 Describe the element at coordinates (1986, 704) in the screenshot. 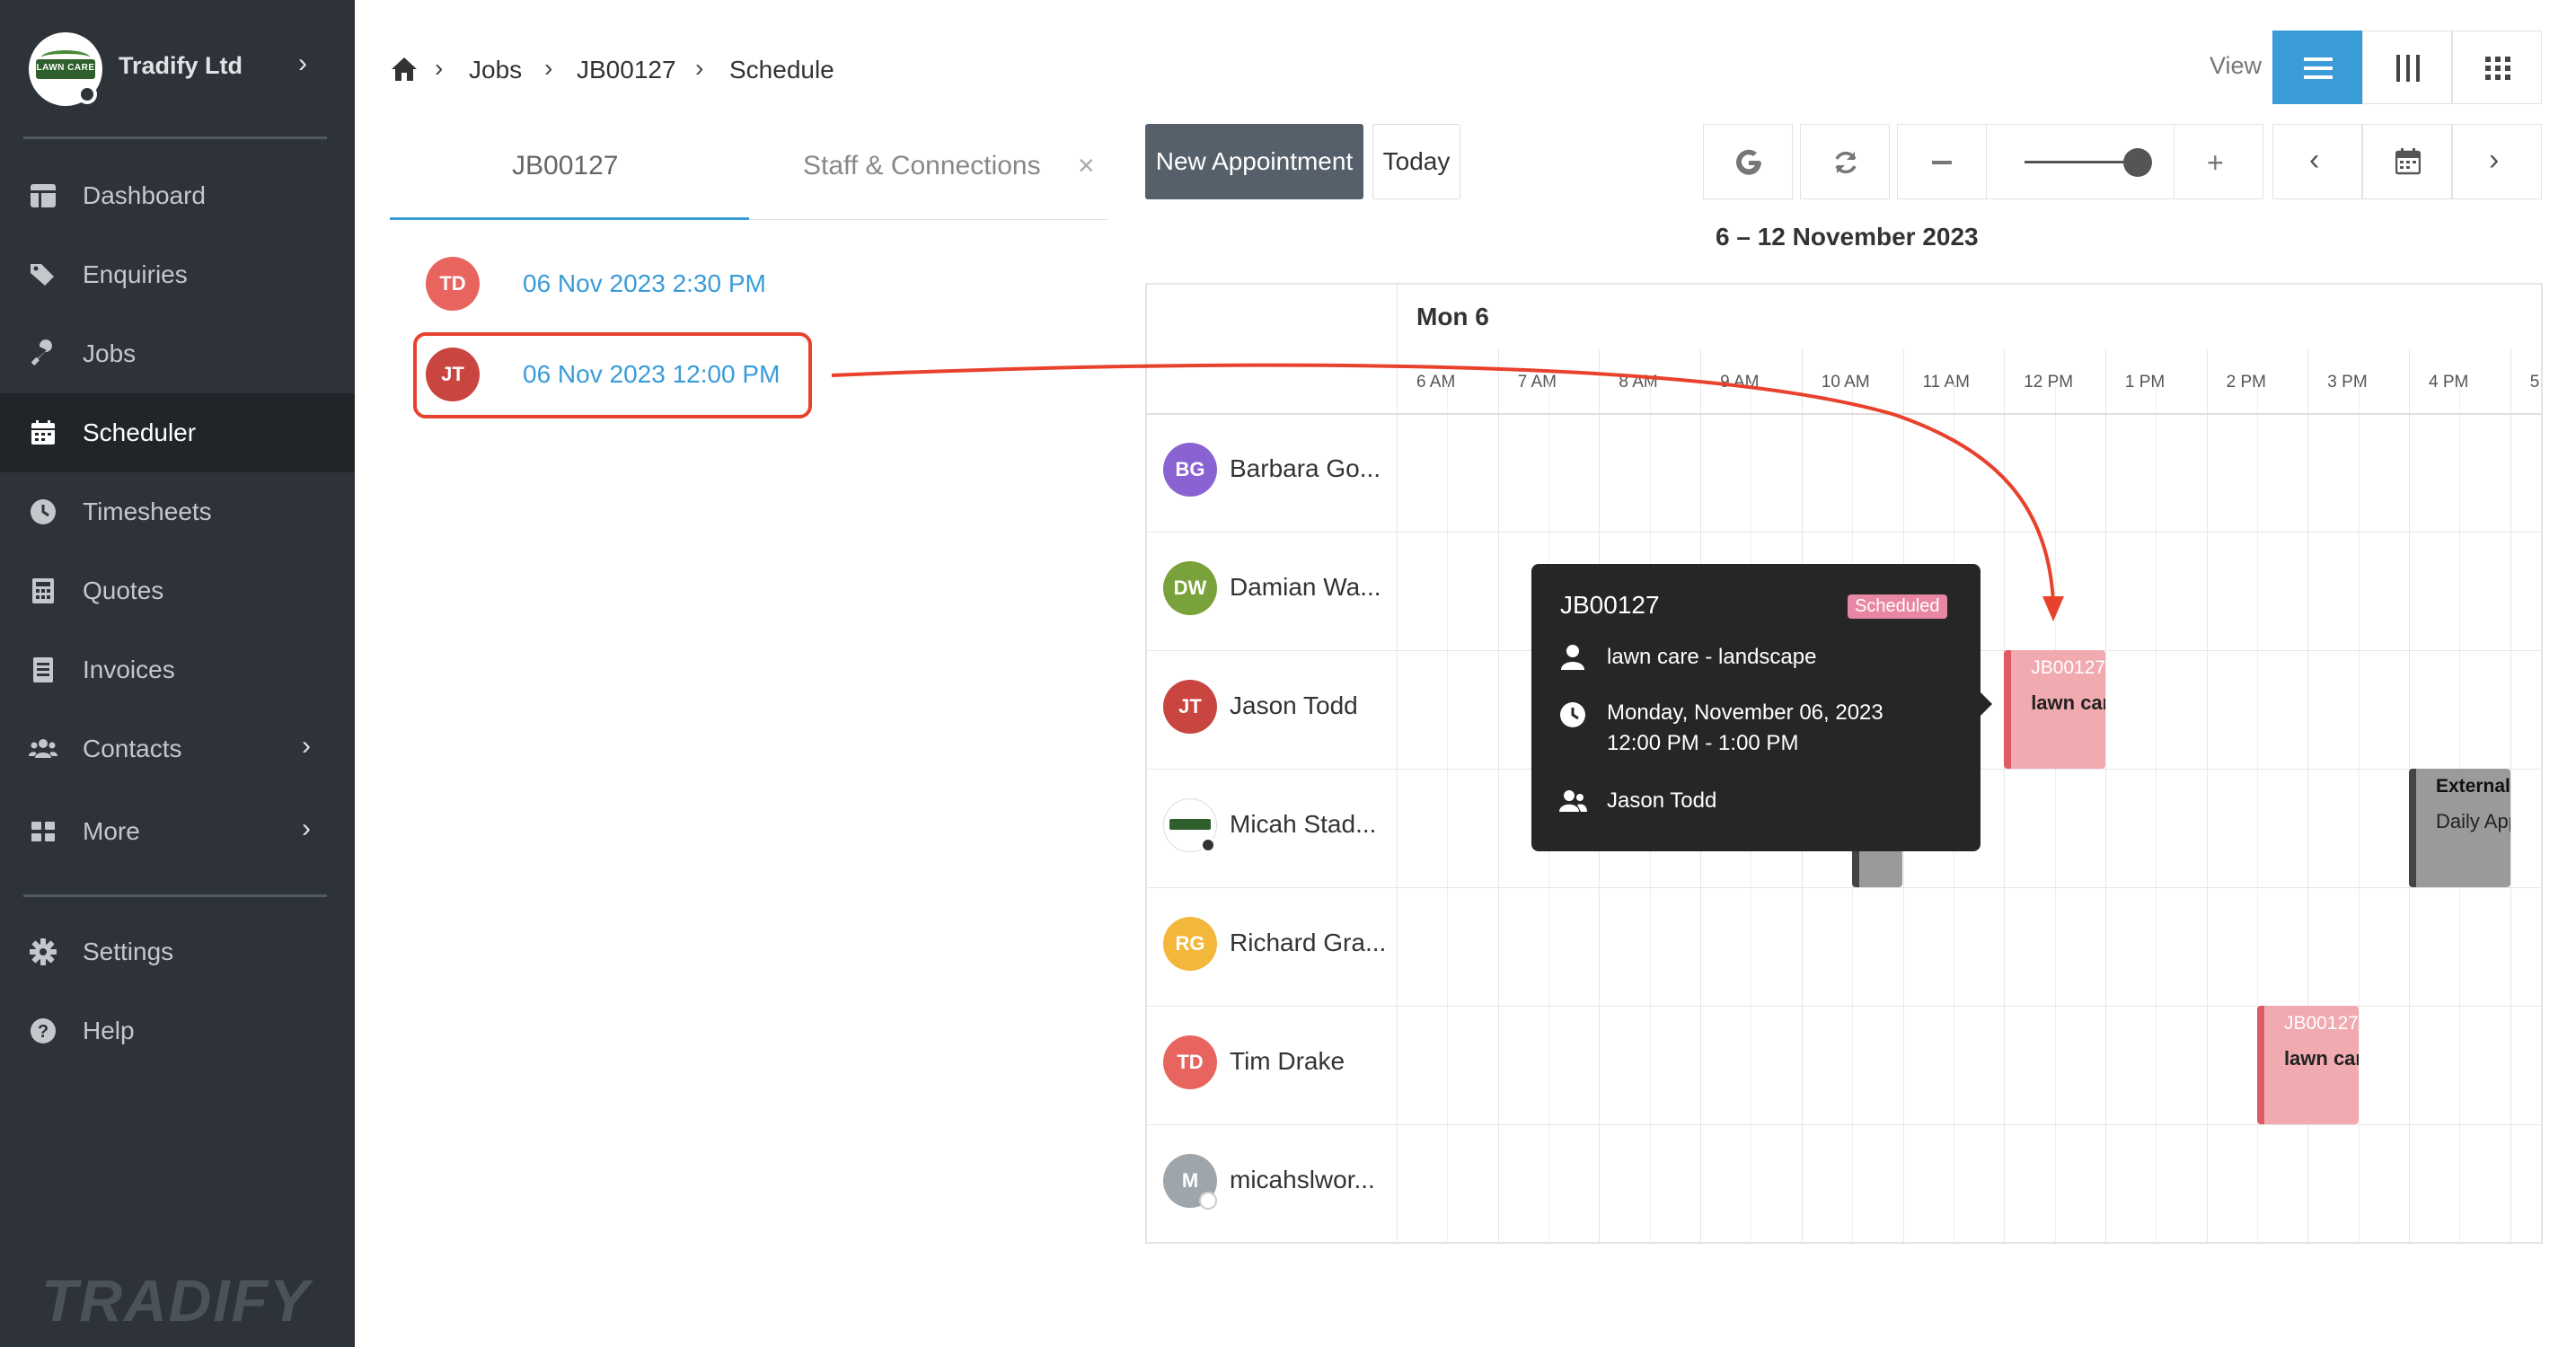

I see `popover-arrow` at that location.